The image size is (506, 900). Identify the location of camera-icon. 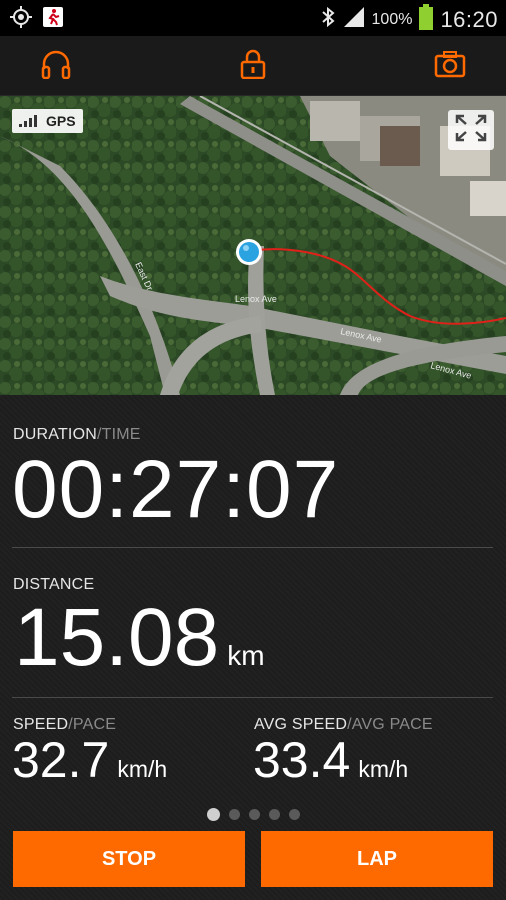
(450, 66).